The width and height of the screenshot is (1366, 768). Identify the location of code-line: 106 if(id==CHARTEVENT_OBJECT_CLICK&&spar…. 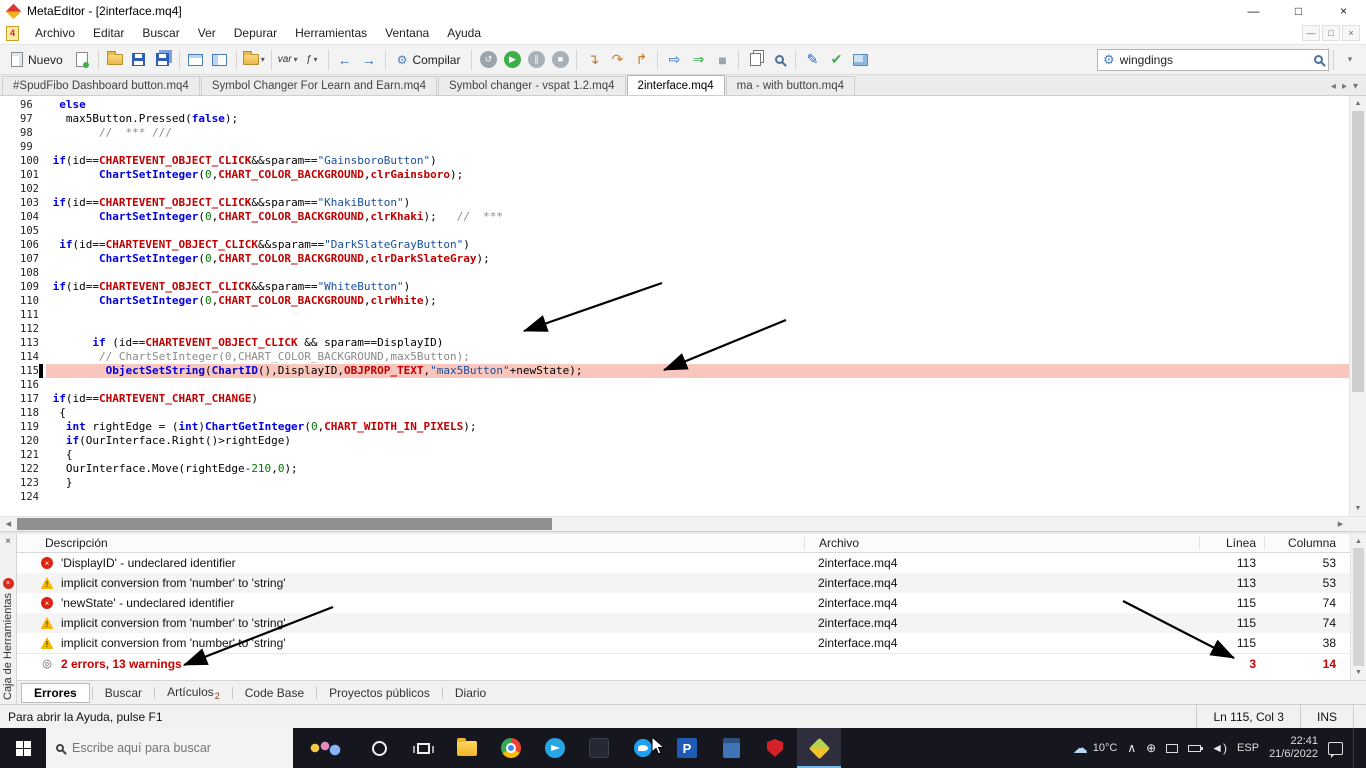
(674, 245).